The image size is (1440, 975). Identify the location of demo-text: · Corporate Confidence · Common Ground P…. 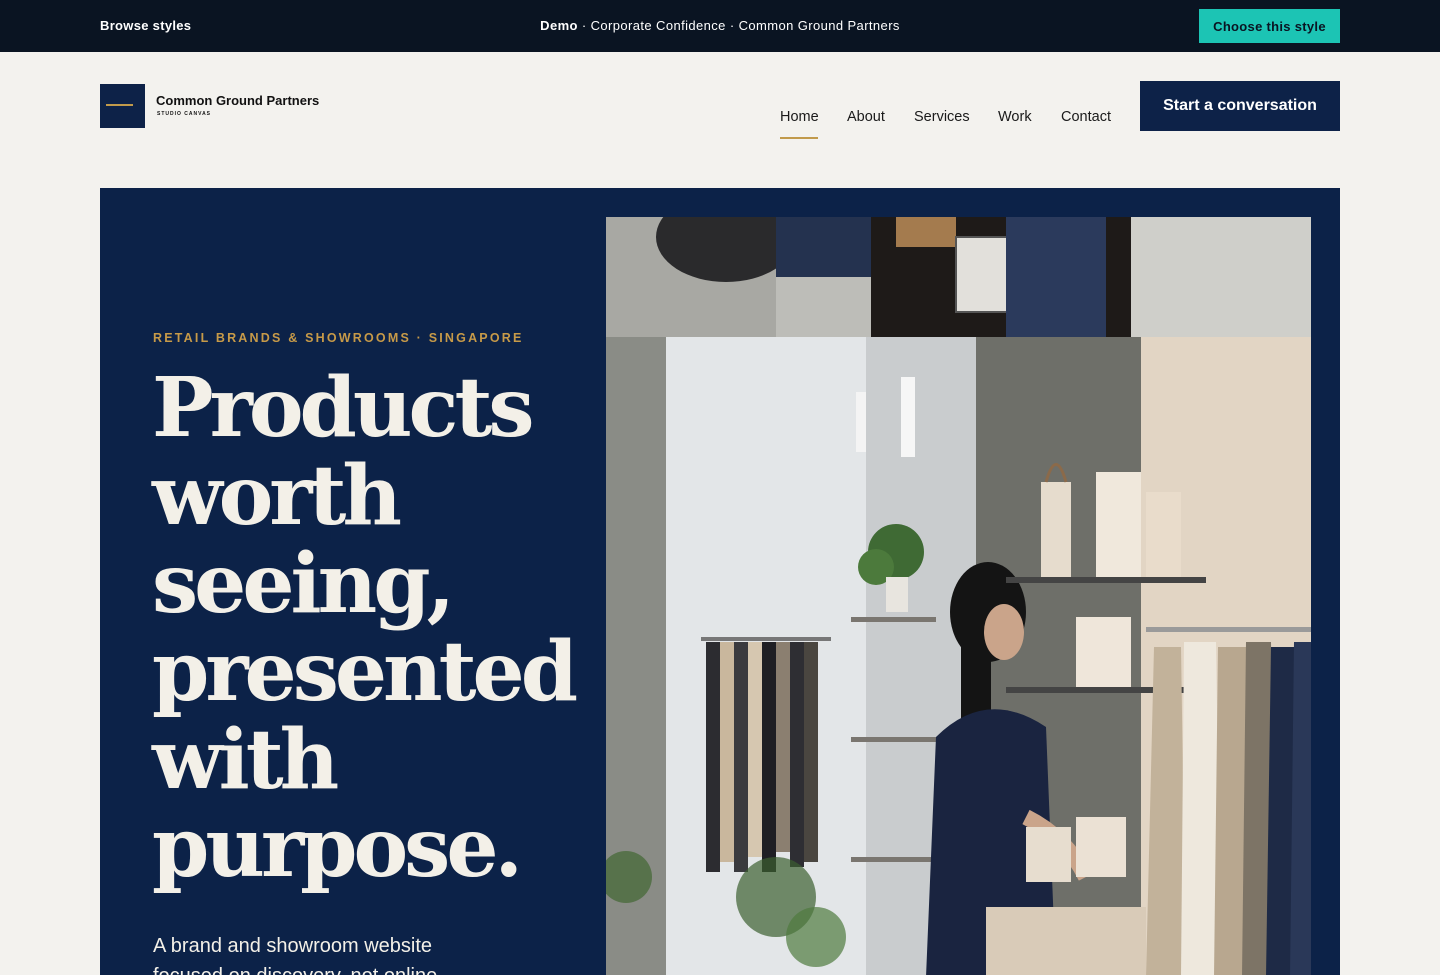
(738, 25).